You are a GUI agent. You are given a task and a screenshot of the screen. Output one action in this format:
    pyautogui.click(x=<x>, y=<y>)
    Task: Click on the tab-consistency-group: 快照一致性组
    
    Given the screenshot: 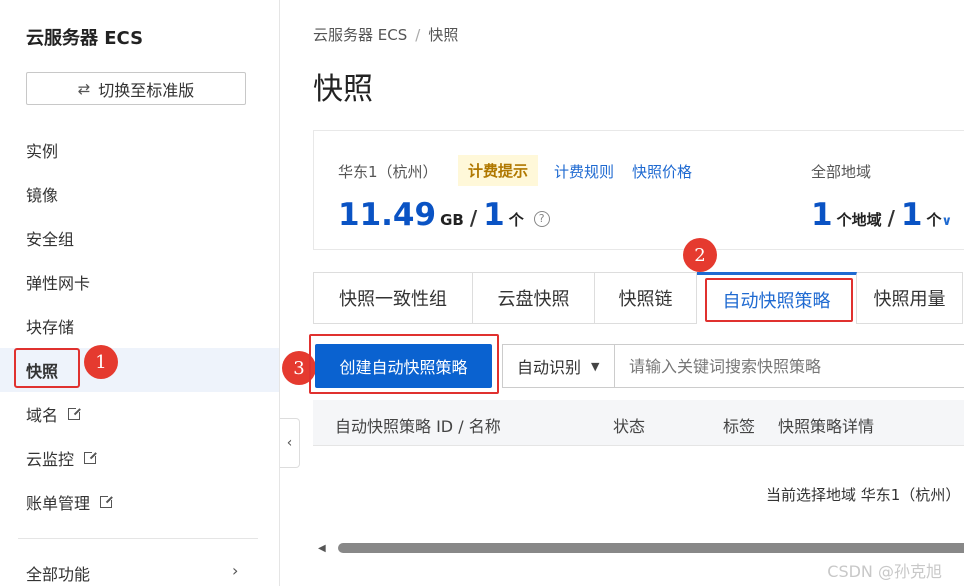 What is the action you would take?
    pyautogui.click(x=393, y=298)
    